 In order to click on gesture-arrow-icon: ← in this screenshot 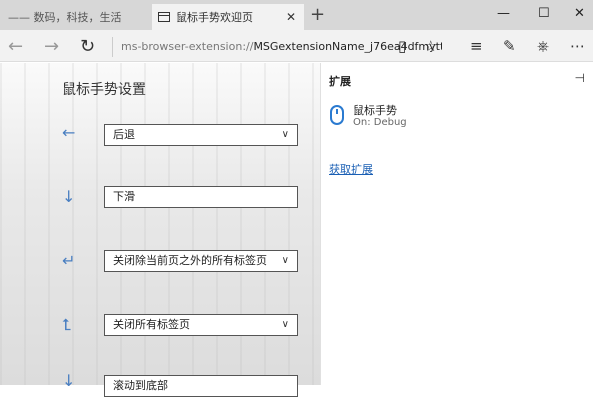, I will do `click(69, 132)`.